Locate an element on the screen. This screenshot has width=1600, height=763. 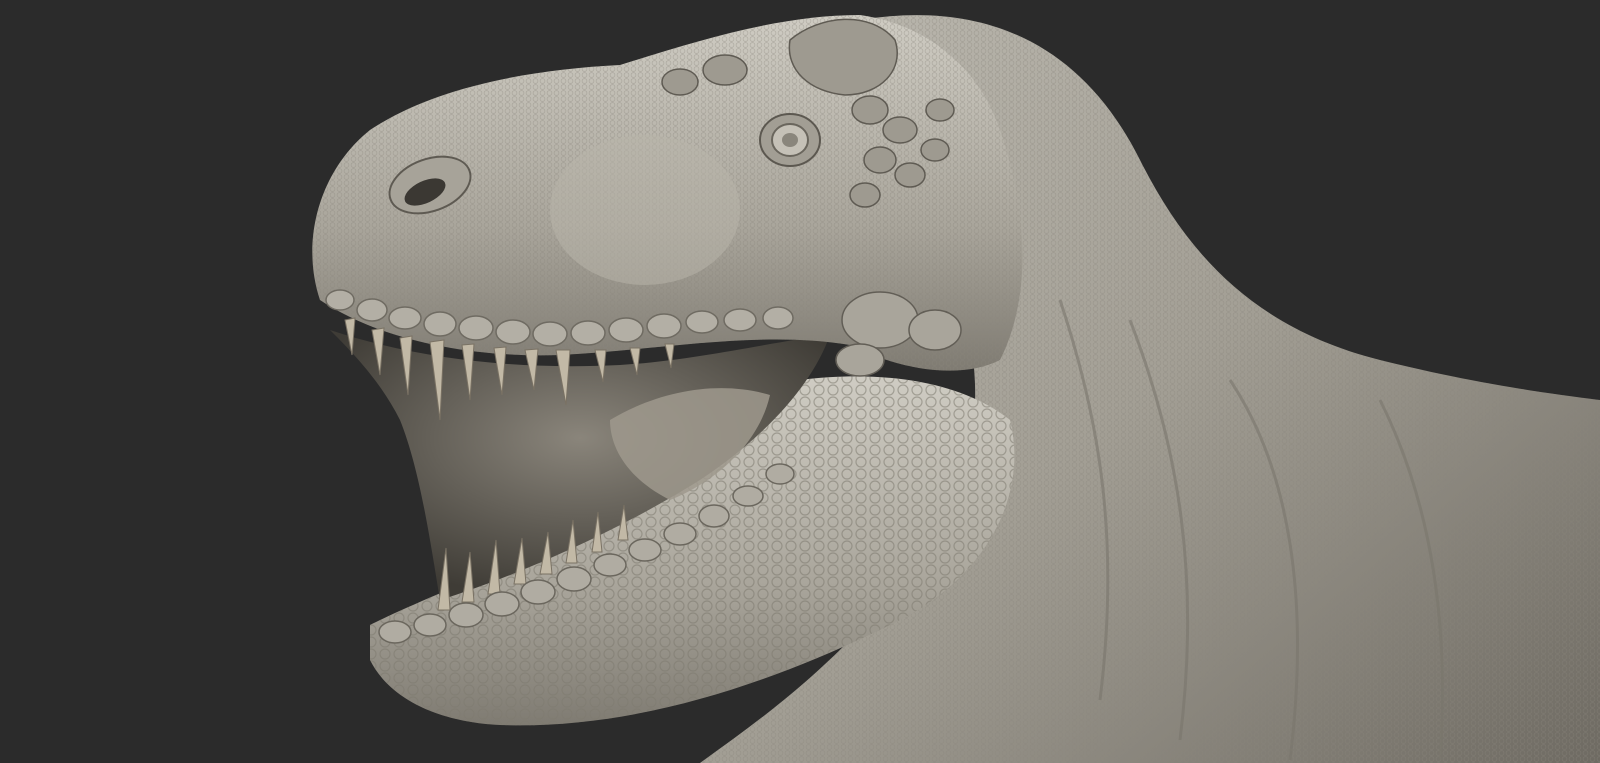
eye is located at coordinates (790, 140).